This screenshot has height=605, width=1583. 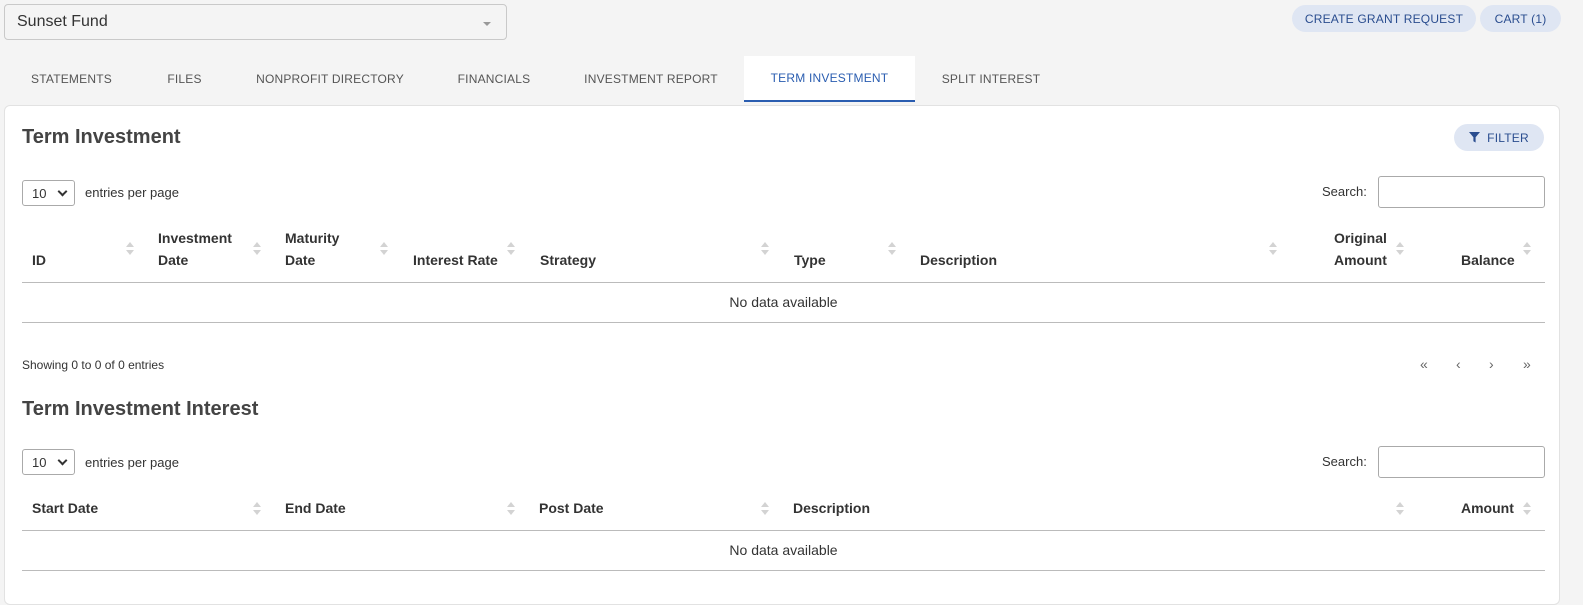 What do you see at coordinates (571, 508) in the screenshot?
I see `column-header-post-date: Post Date` at bounding box center [571, 508].